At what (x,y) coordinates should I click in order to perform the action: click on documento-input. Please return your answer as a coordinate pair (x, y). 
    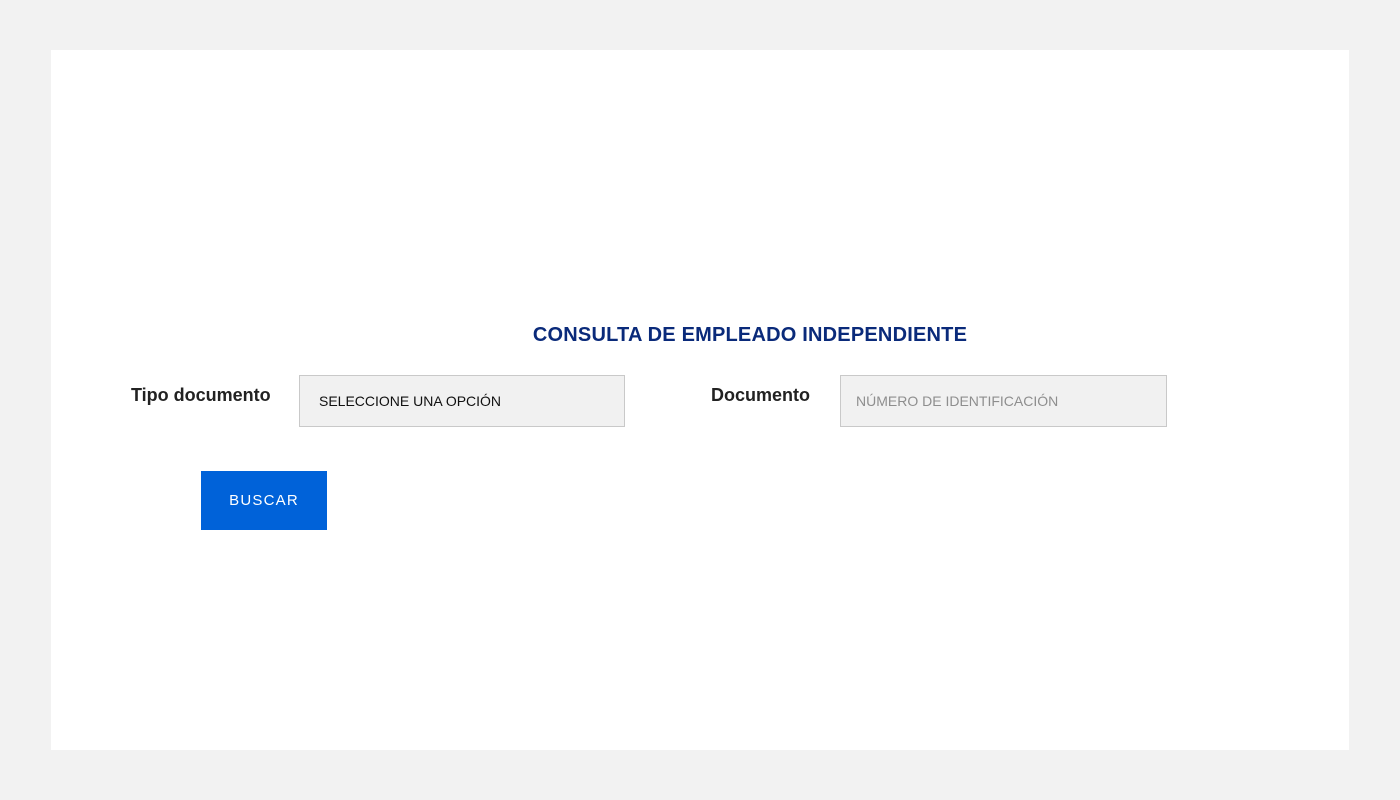
    Looking at the image, I should click on (1003, 401).